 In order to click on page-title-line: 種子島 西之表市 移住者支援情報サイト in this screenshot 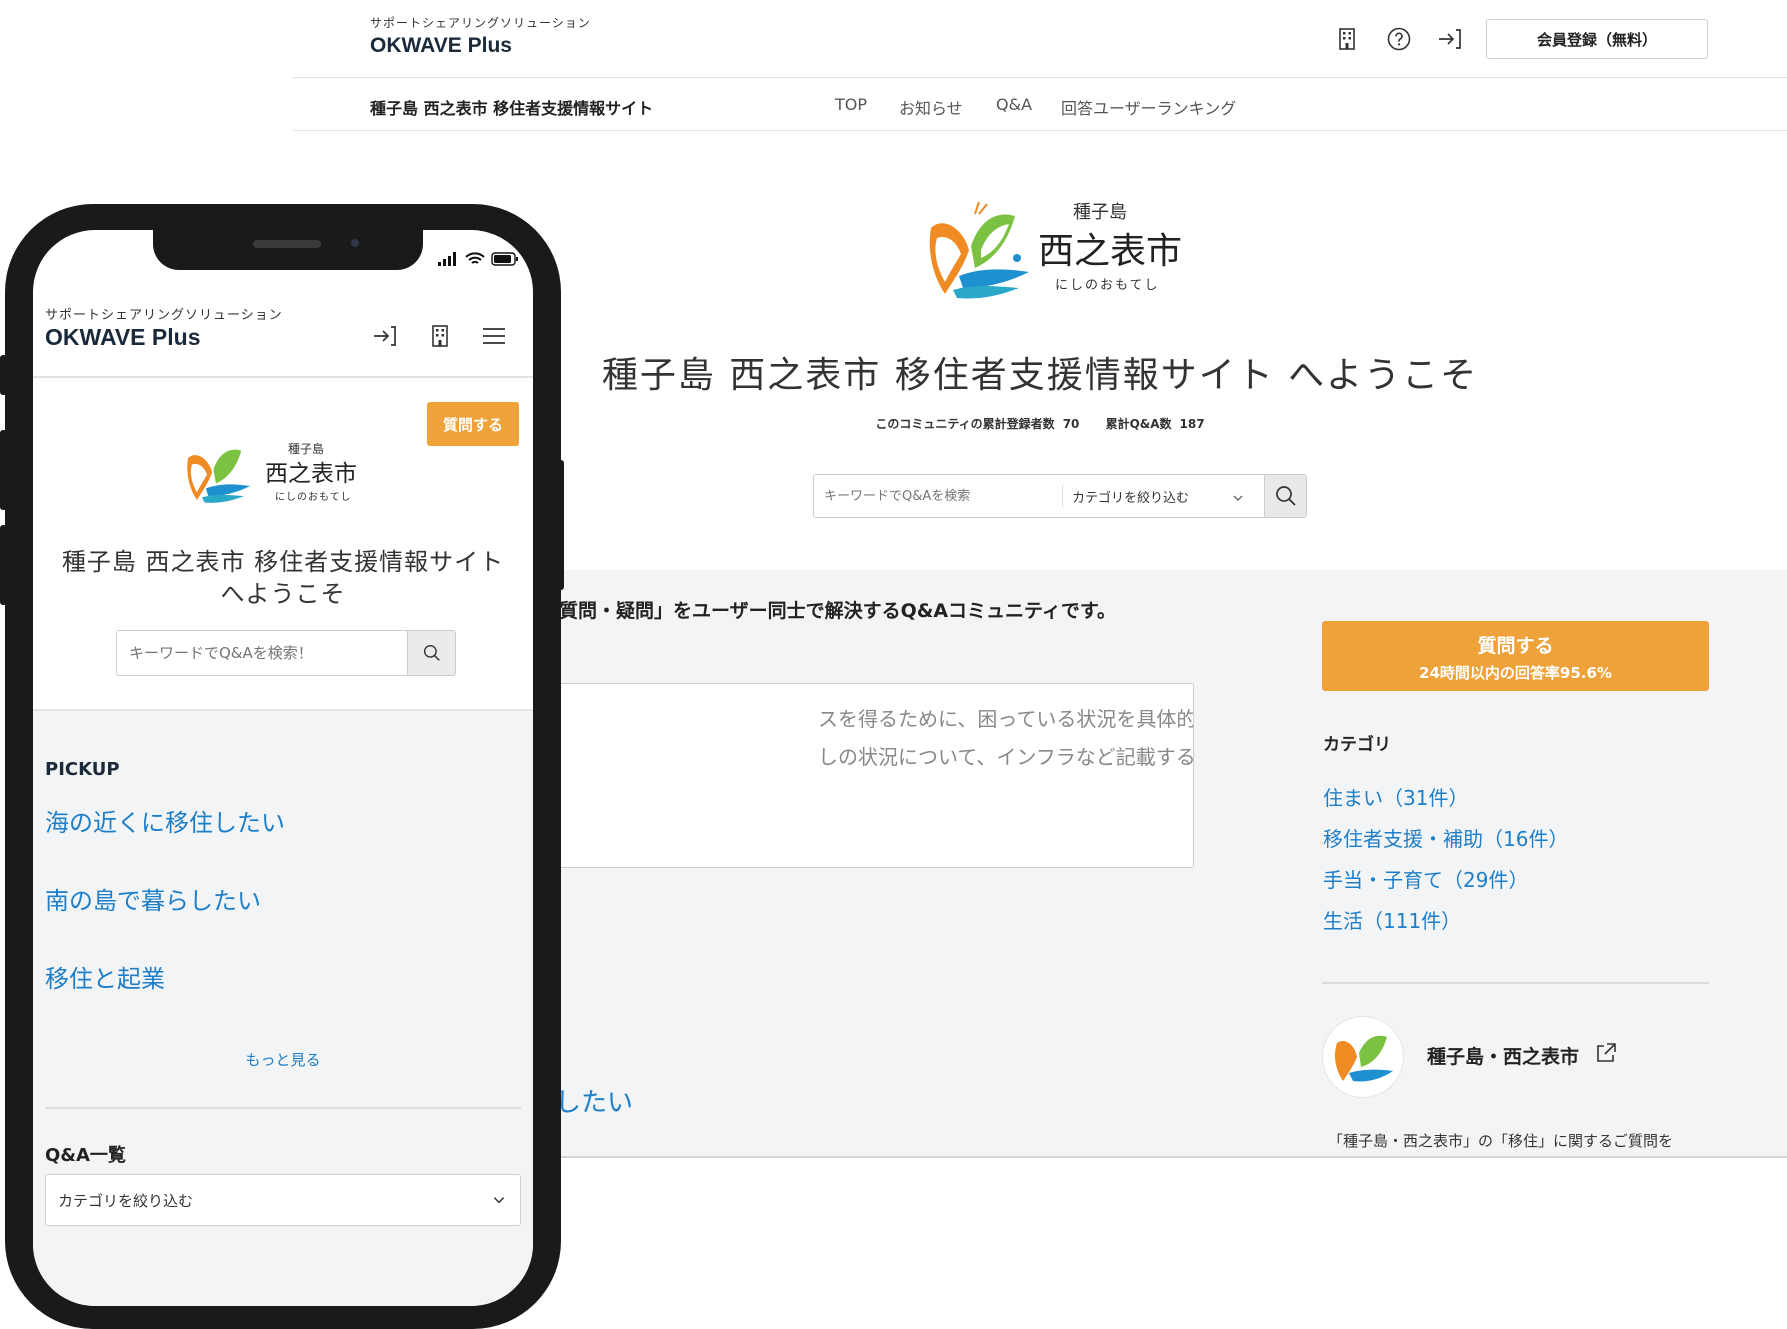, I will do `click(283, 562)`.